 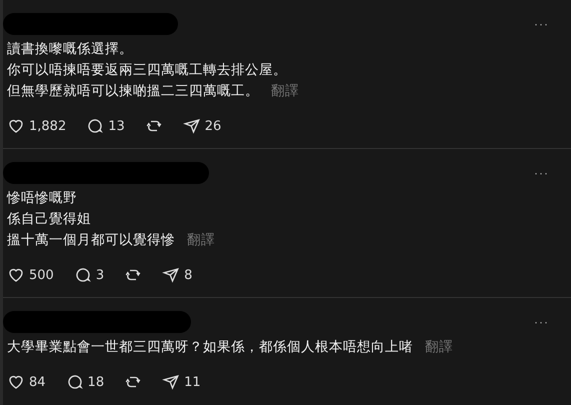 I want to click on share-button: 8, so click(x=177, y=275).